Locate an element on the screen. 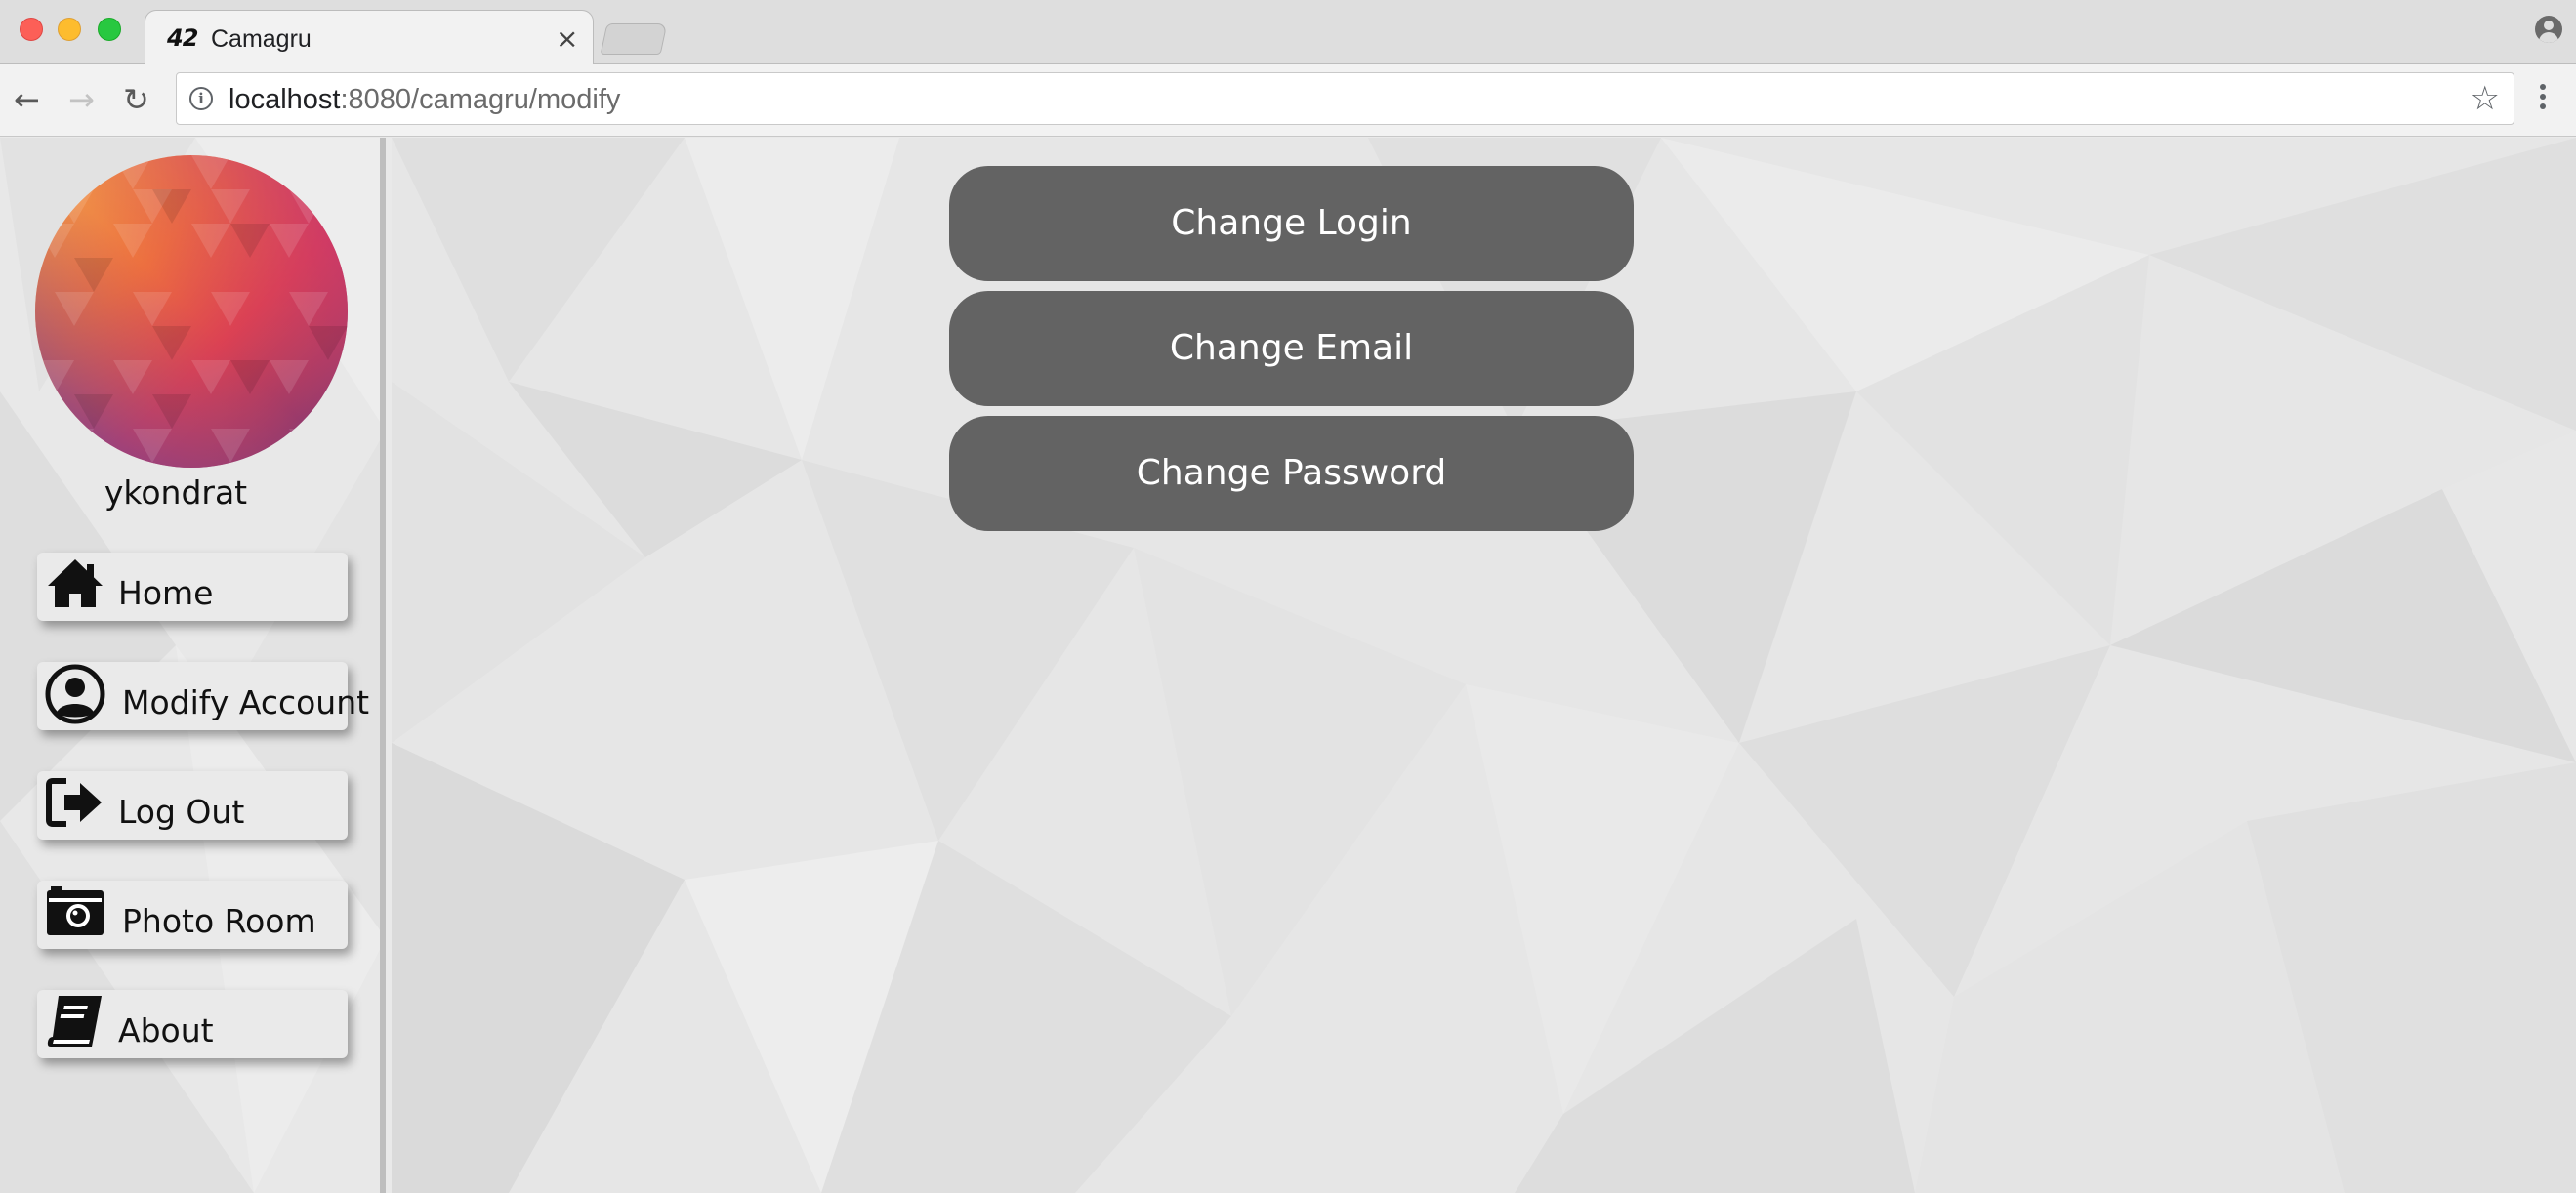  tab-close-icon: × is located at coordinates (567, 38).